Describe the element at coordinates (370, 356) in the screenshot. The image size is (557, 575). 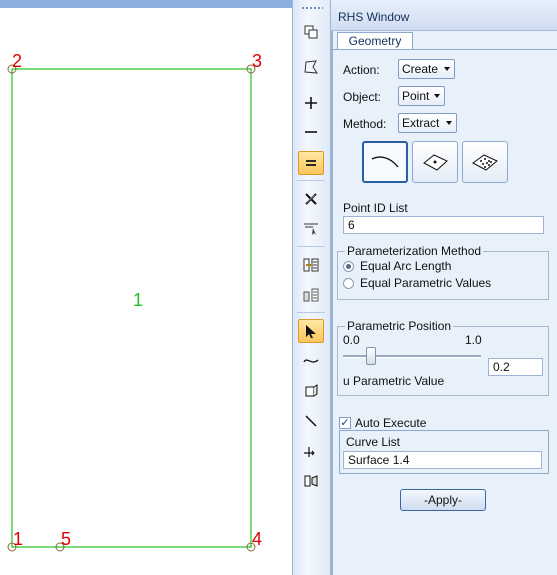
I see `parametric-slider-thumb` at that location.